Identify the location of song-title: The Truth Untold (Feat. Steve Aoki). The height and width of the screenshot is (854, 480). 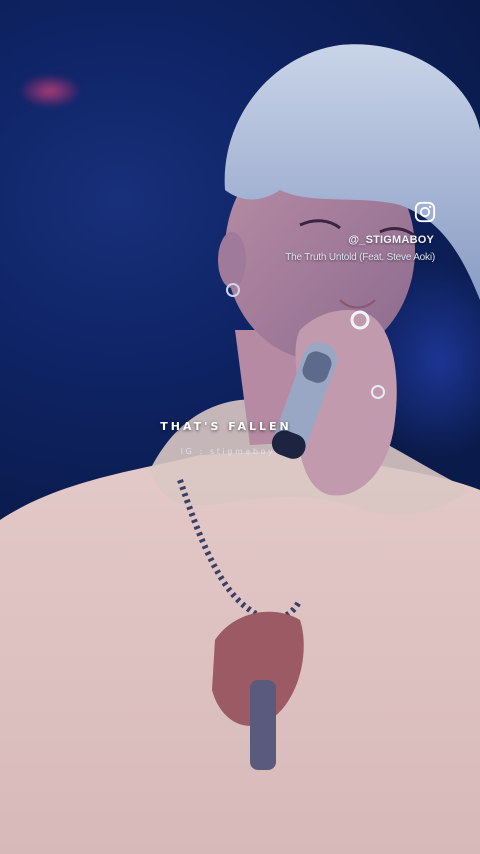
(360, 257).